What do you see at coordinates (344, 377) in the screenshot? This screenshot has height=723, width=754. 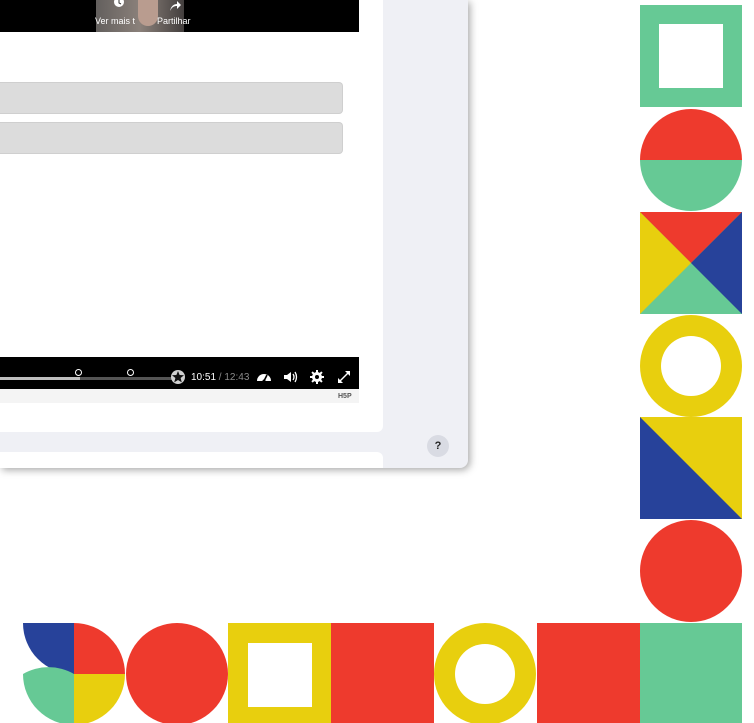 I see `fullscreen-icon` at bounding box center [344, 377].